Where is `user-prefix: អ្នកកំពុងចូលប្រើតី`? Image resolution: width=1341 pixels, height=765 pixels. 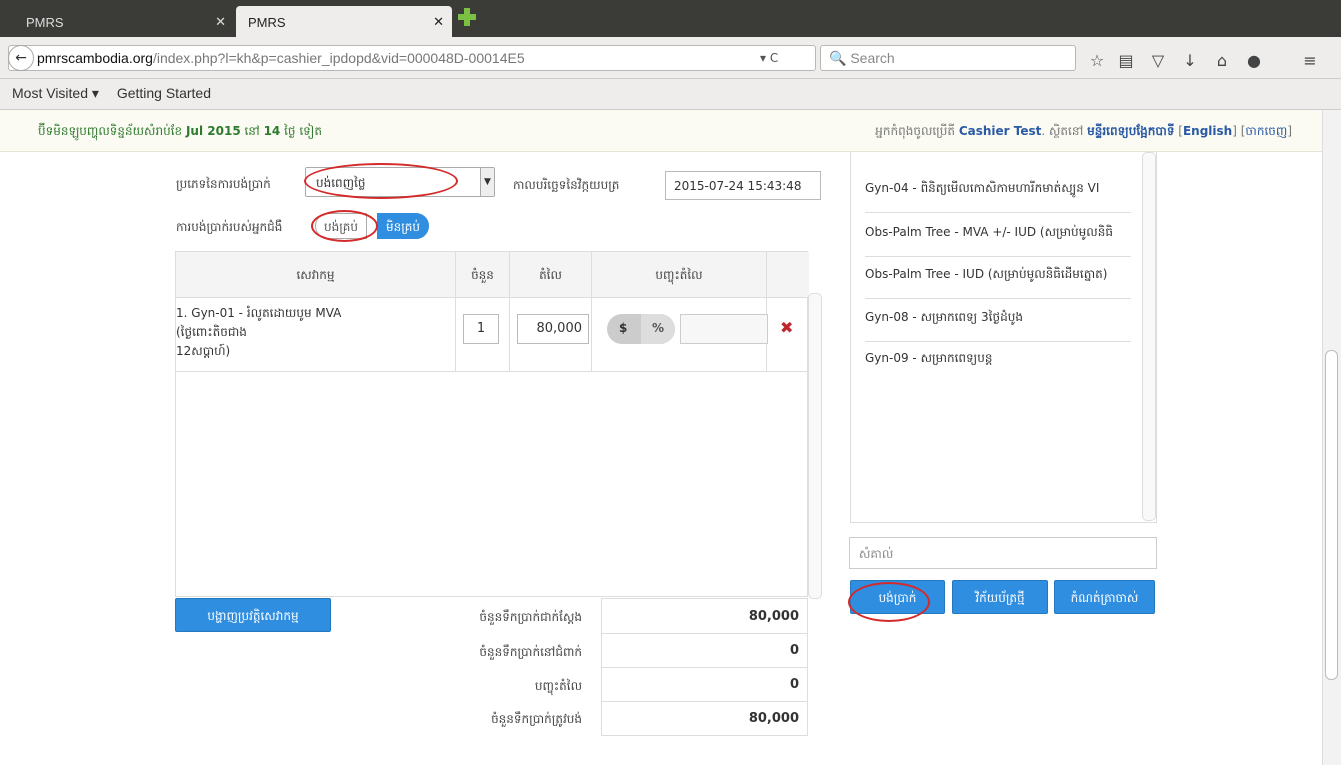
user-prefix: អ្នកកំពុងចូលប្រើតី is located at coordinates (915, 131).